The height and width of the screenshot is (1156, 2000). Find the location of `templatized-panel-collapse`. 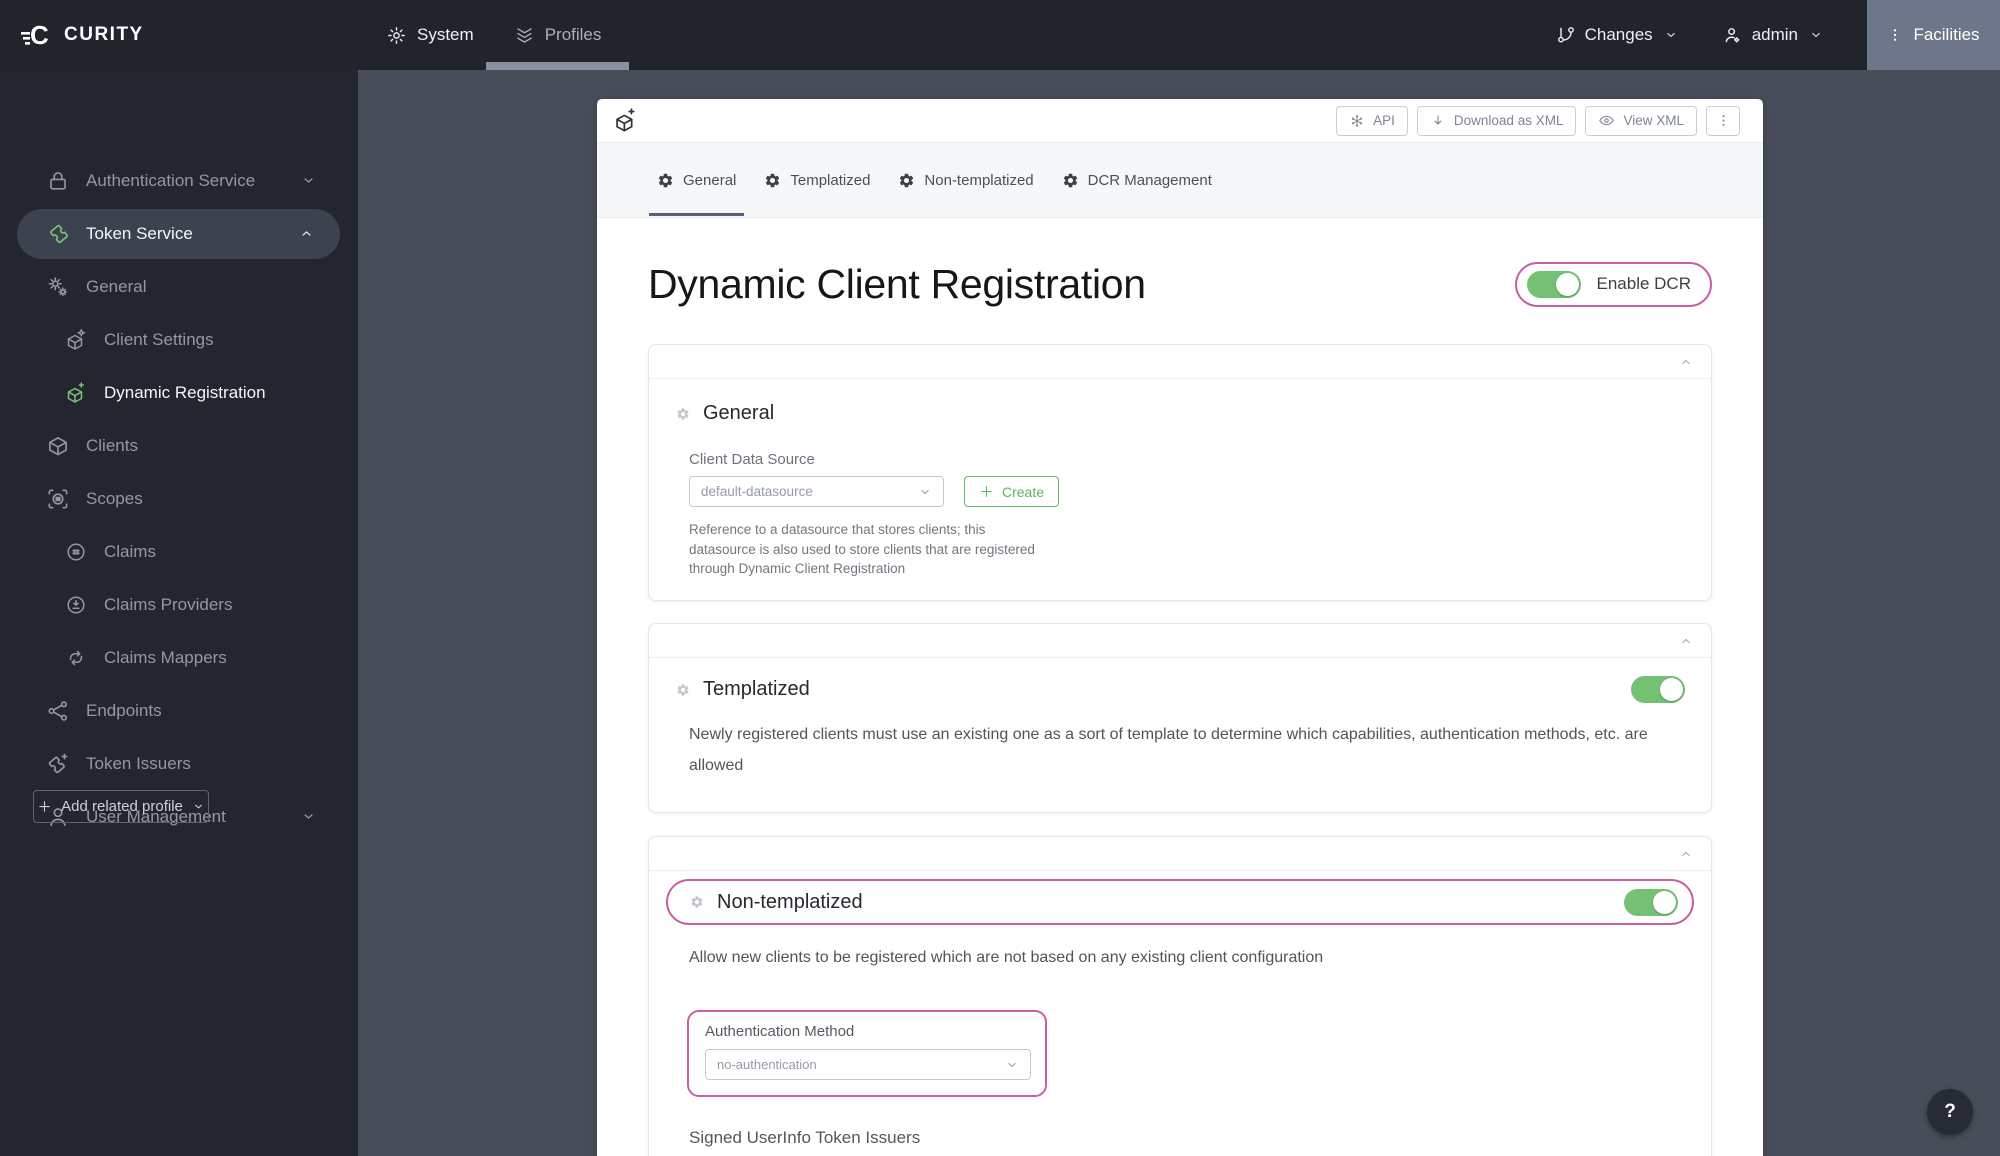

templatized-panel-collapse is located at coordinates (1180, 641).